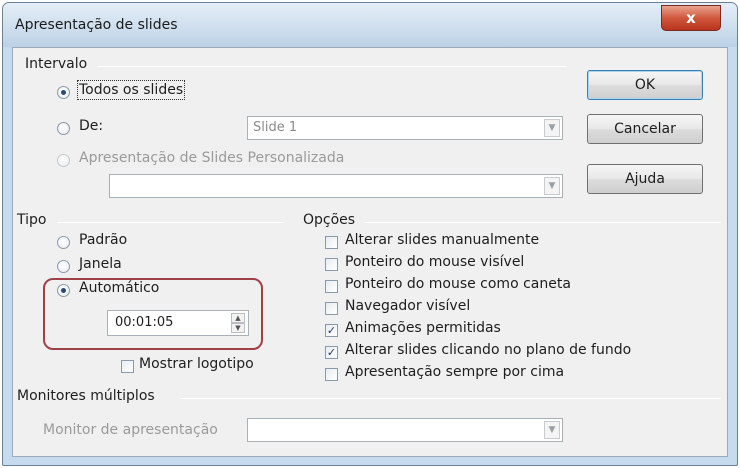 This screenshot has height=468, width=740. Describe the element at coordinates (170, 222) in the screenshot. I see `tipo-divider` at that location.